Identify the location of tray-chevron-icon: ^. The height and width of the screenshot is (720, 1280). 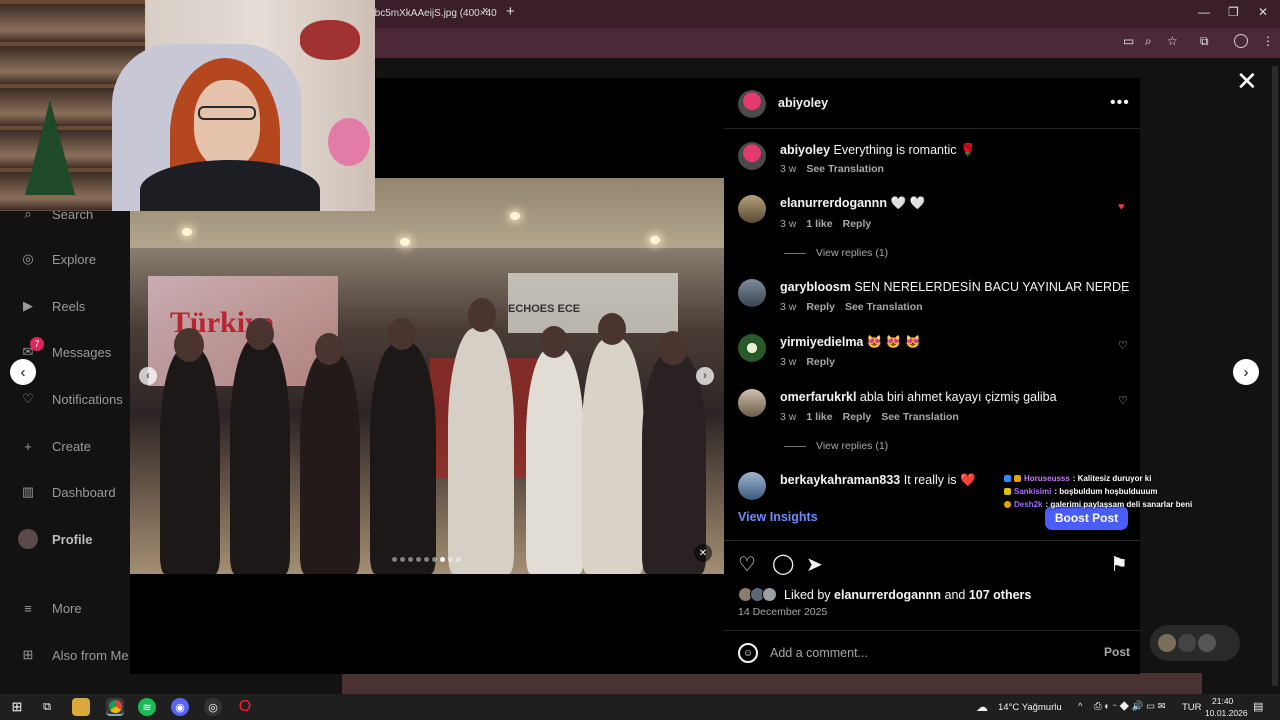
(1080, 706).